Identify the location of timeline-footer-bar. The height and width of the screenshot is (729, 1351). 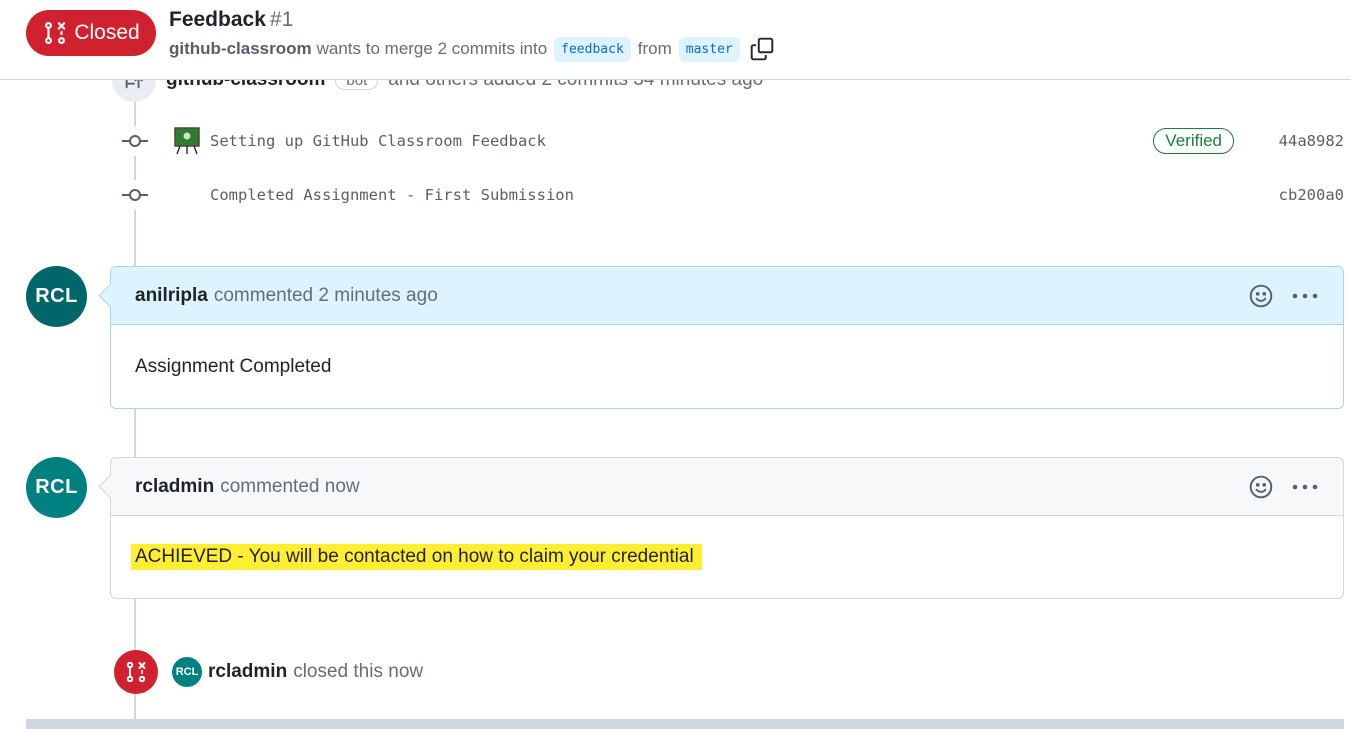
(685, 724).